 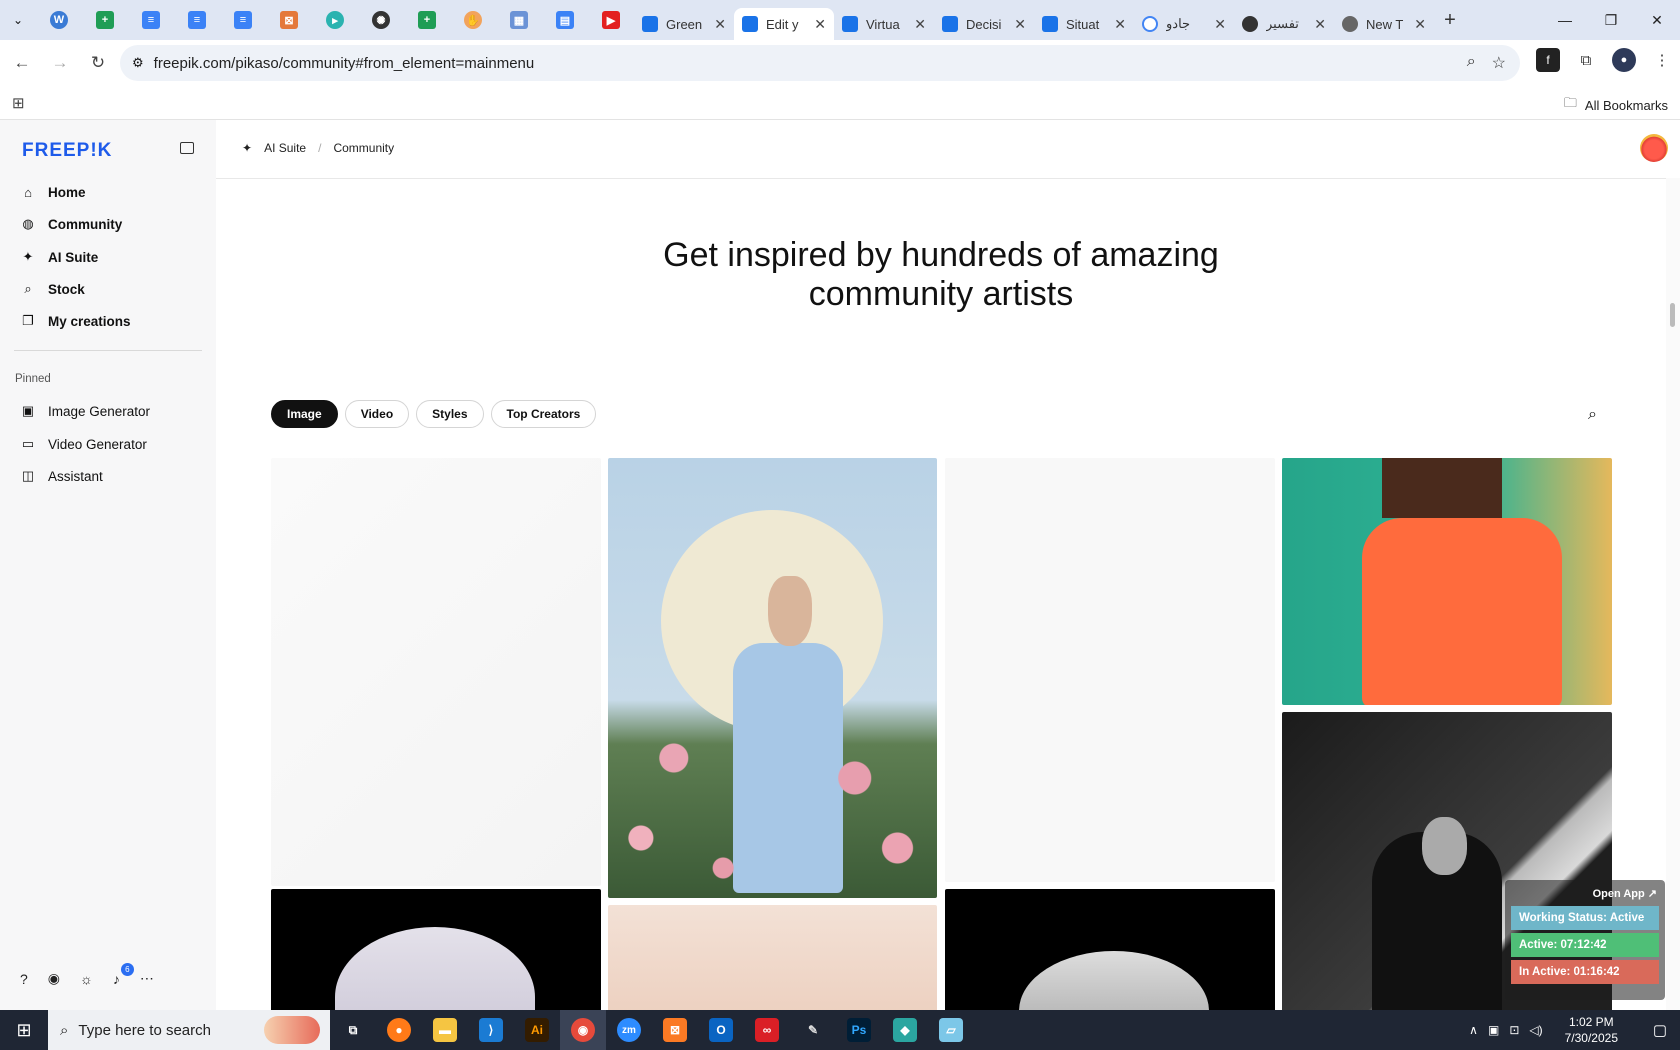 What do you see at coordinates (445, 1030) in the screenshot?
I see `file-explorer-icon: ▬` at bounding box center [445, 1030].